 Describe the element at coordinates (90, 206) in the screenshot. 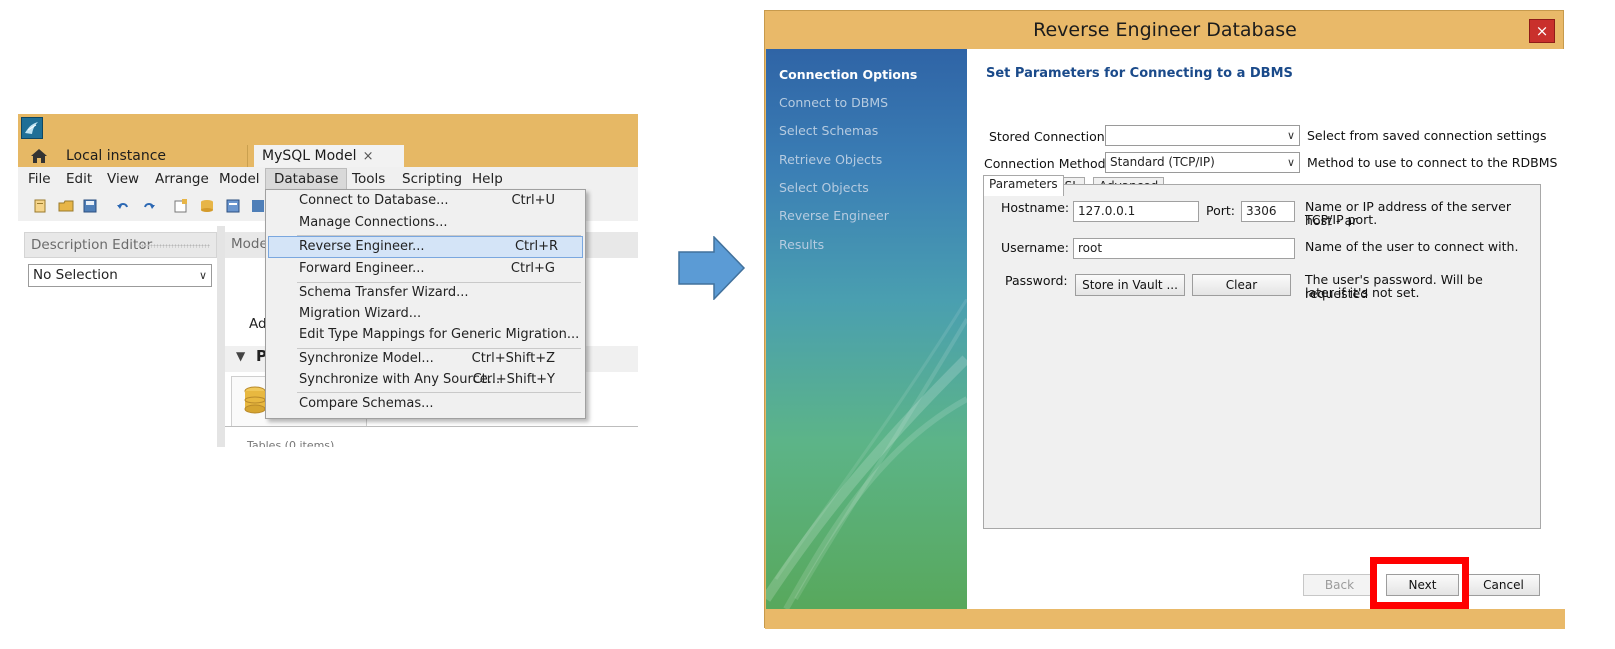

I see `save-icon` at that location.